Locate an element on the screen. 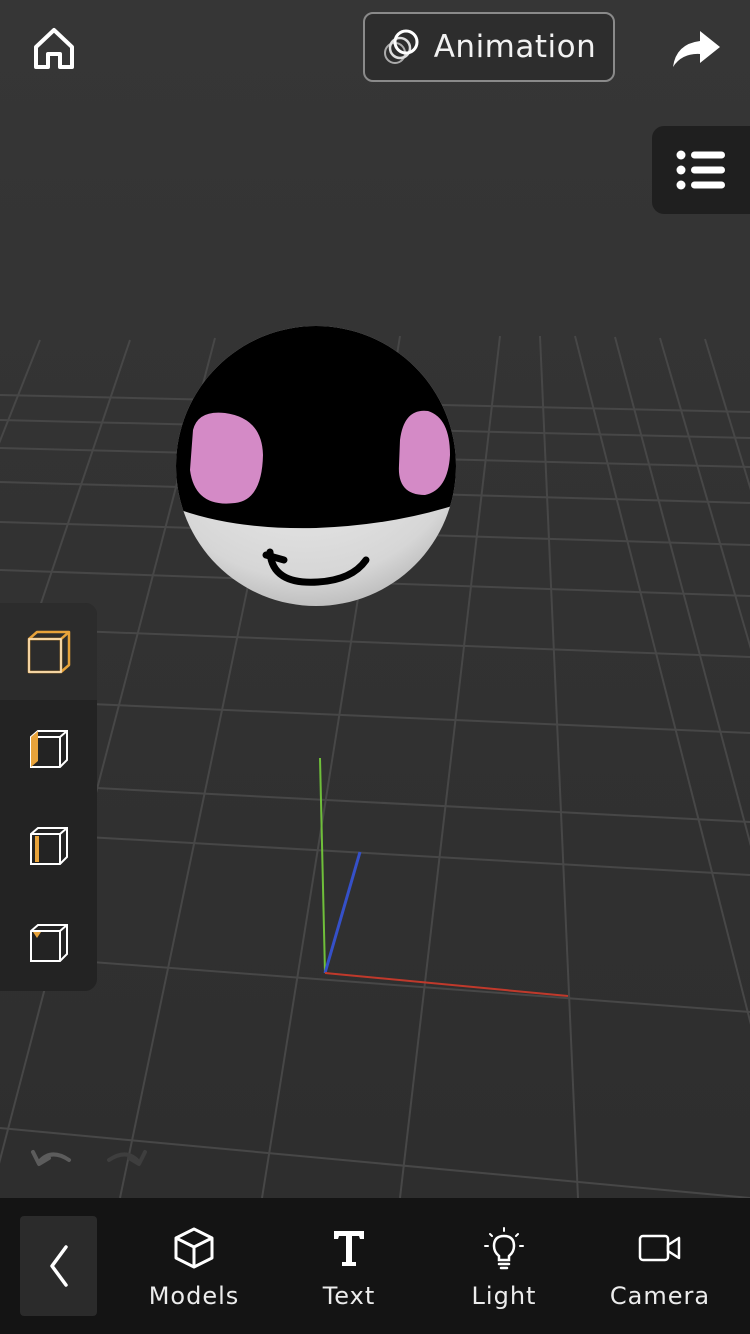 Image resolution: width=750 pixels, height=1334 pixels. view-selector-panel is located at coordinates (48, 797).